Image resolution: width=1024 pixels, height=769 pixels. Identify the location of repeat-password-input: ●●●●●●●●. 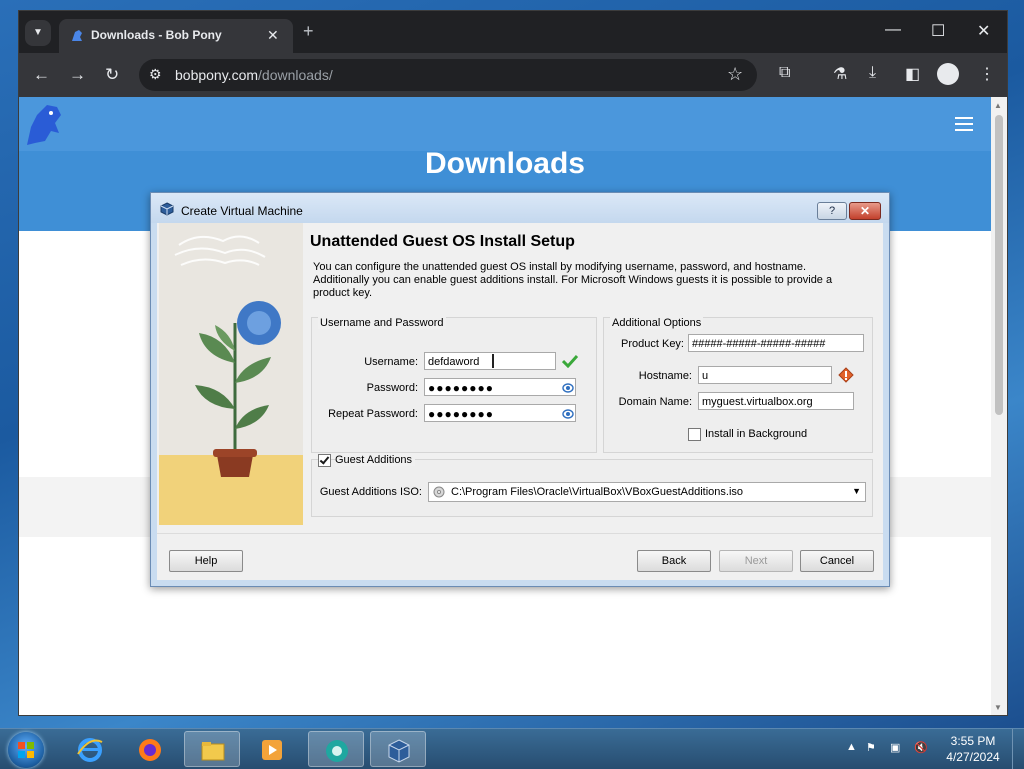
(500, 413).